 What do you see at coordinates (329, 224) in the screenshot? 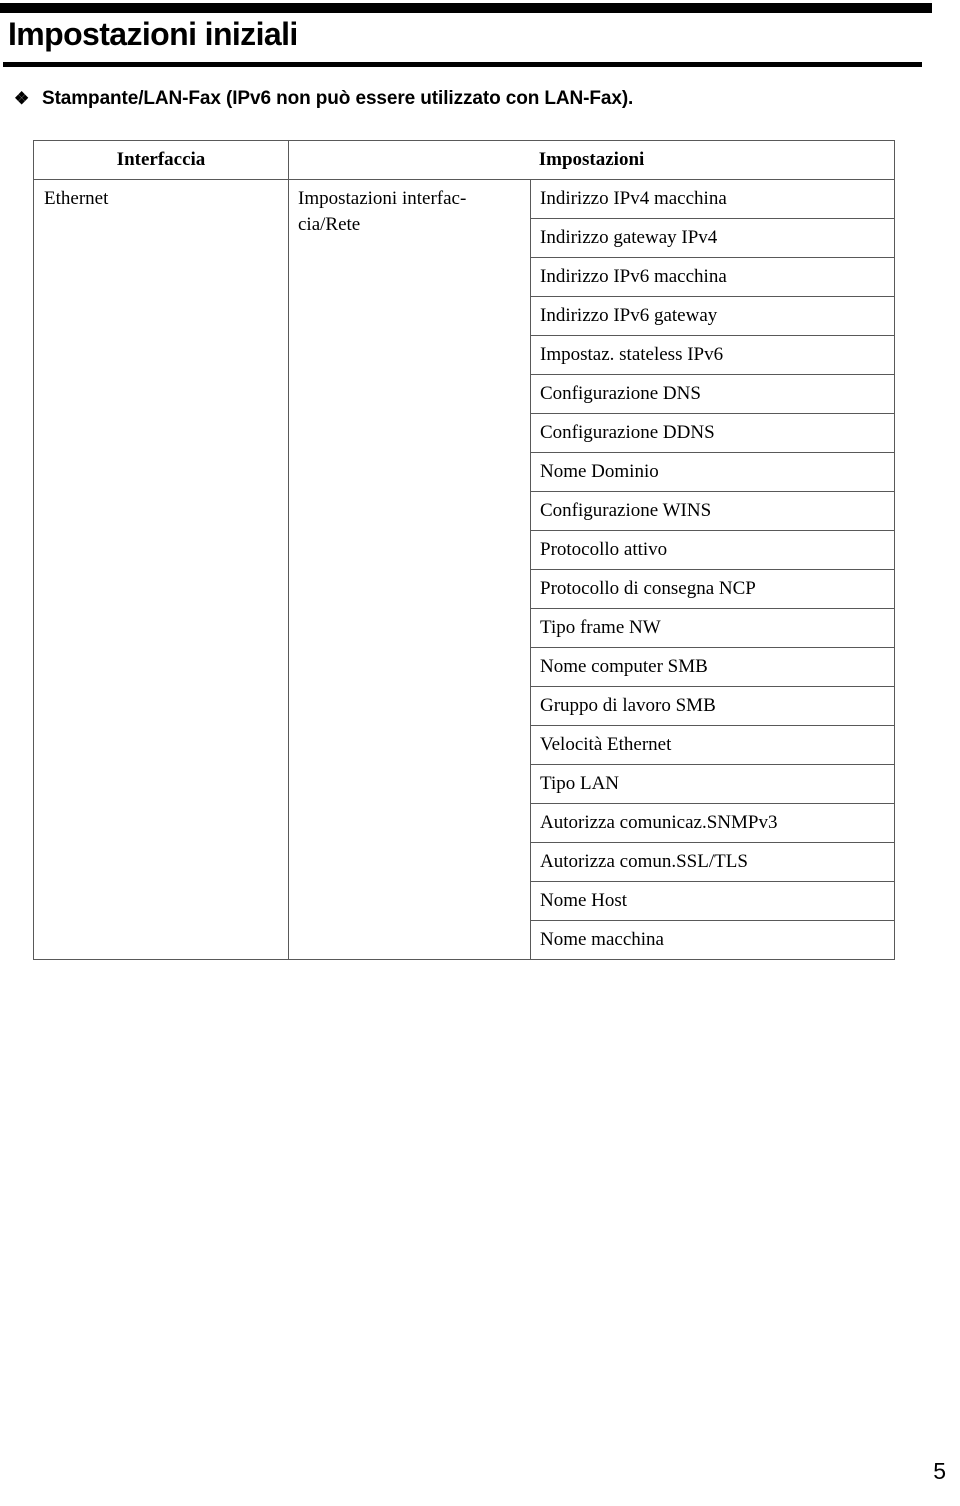
I see `settings-group-label-line2: cia/Rete` at bounding box center [329, 224].